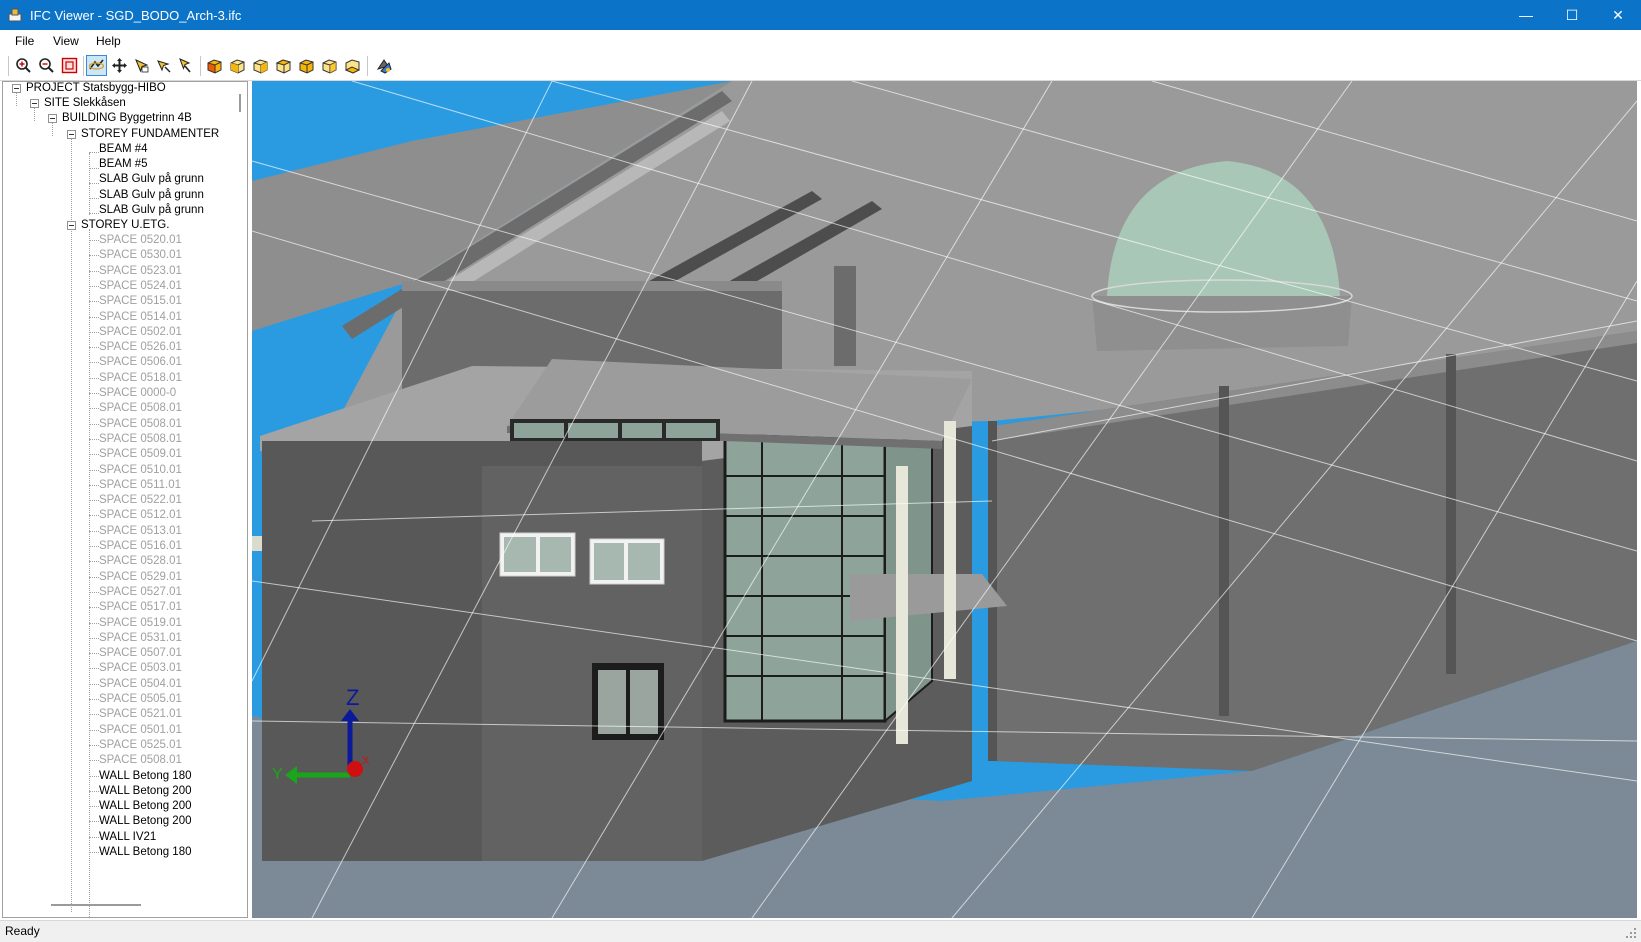  What do you see at coordinates (127, 837) in the screenshot?
I see `tree-wall-item: WALL IV21` at bounding box center [127, 837].